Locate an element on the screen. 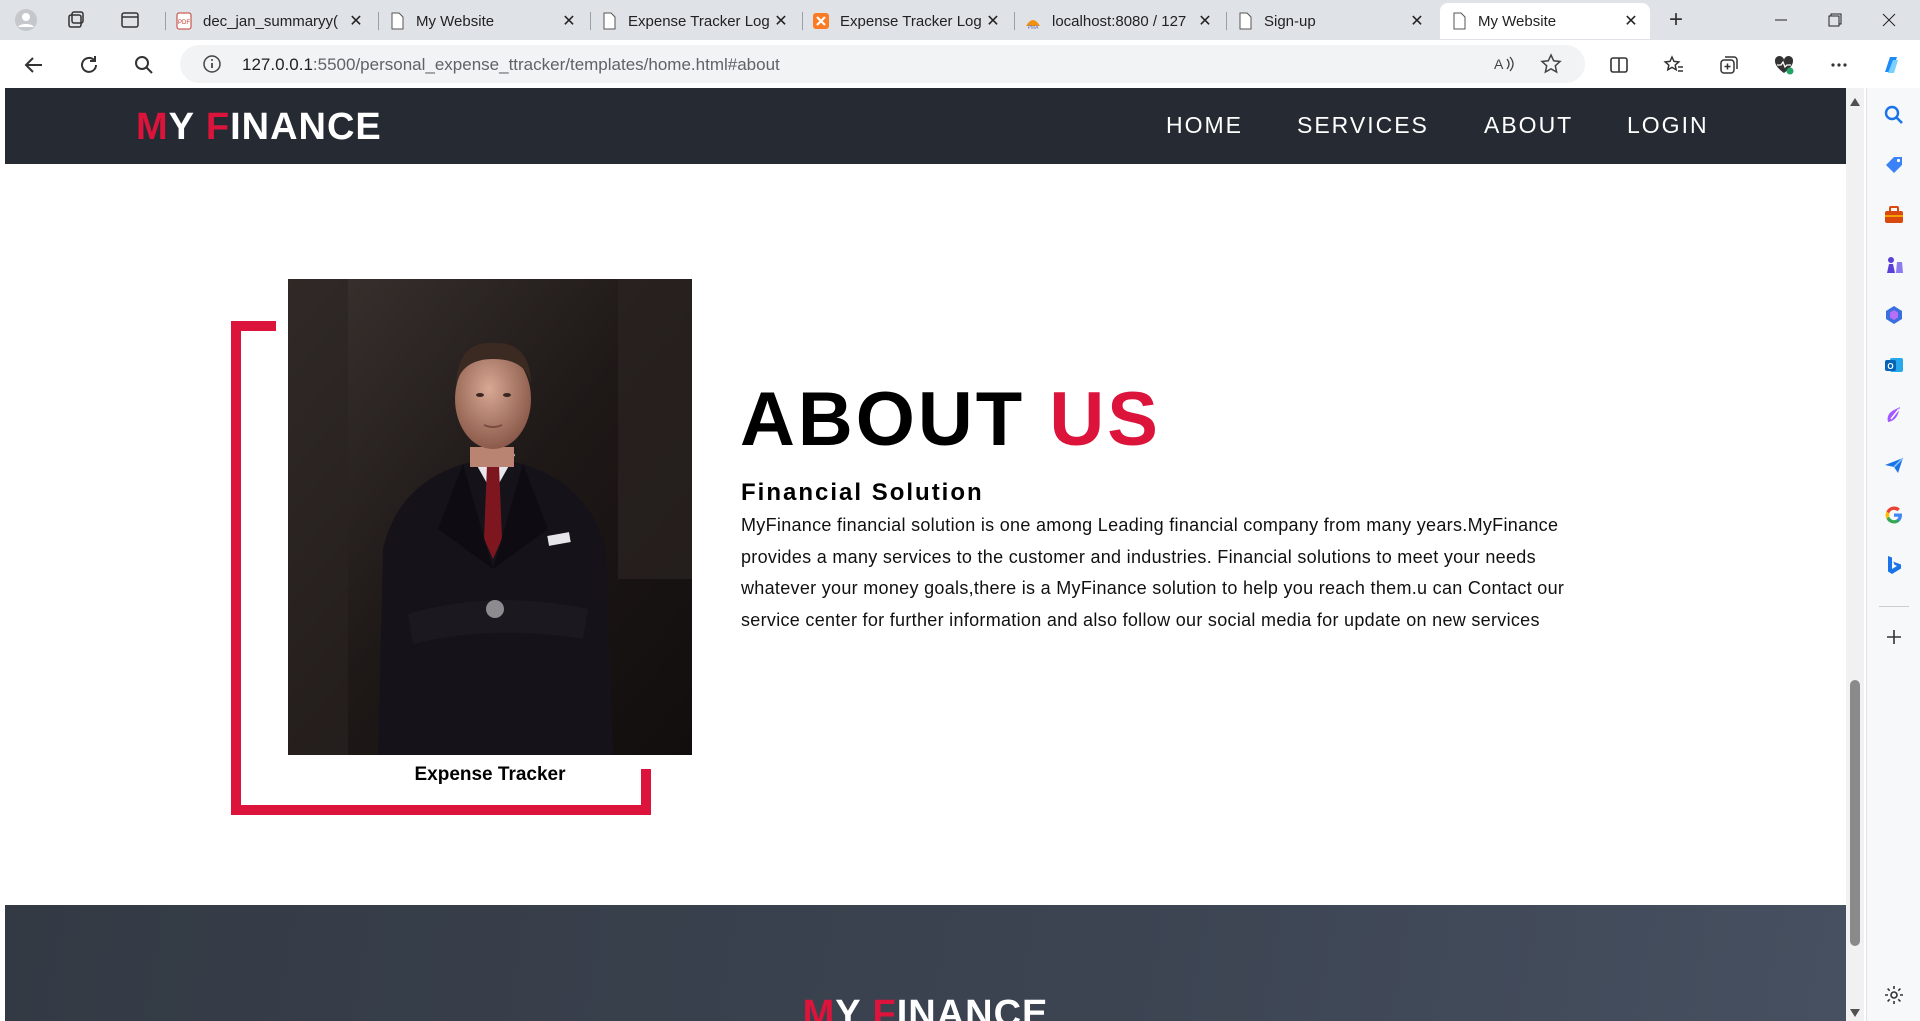 The height and width of the screenshot is (1021, 1920). drop-send-icon is located at coordinates (1894, 465).